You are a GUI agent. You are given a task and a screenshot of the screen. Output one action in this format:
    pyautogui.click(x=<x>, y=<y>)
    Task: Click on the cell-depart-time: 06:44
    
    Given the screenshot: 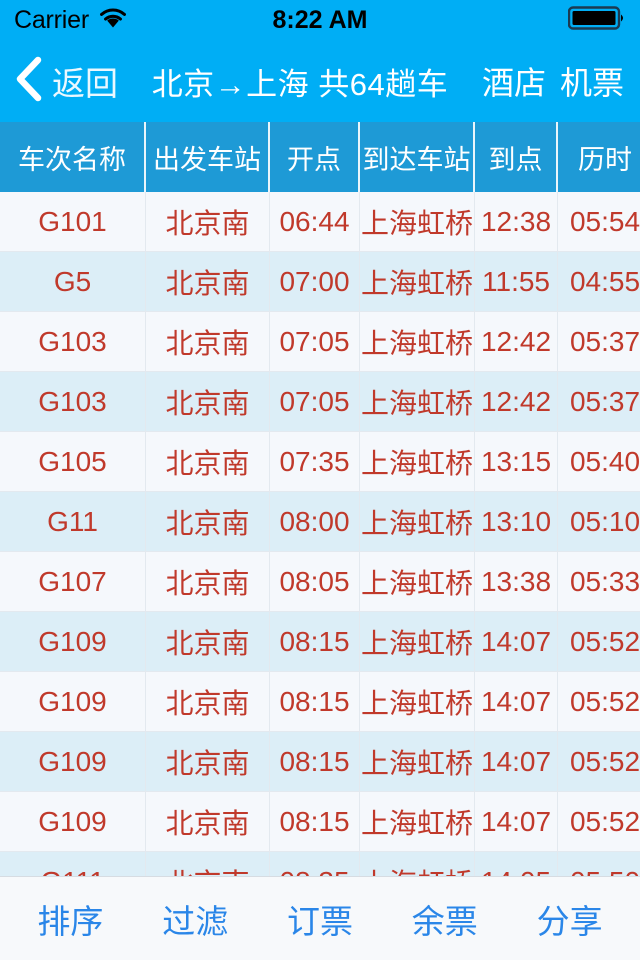 What is the action you would take?
    pyautogui.click(x=315, y=221)
    